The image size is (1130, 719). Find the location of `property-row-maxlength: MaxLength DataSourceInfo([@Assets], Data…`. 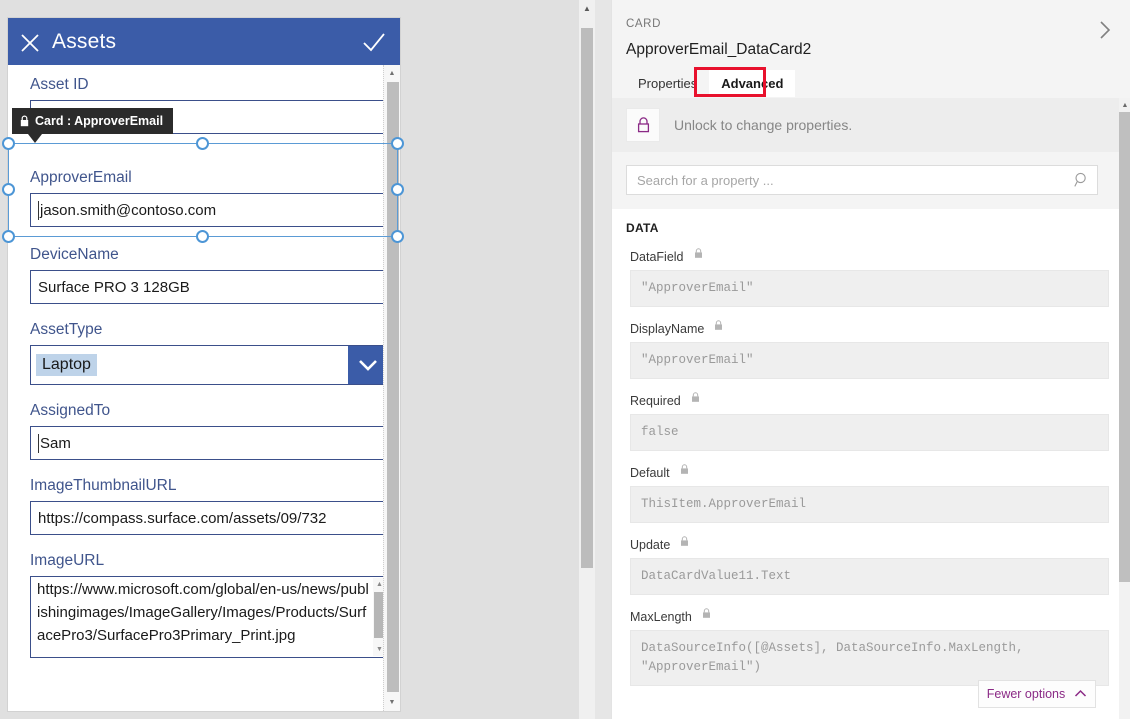

property-row-maxlength: MaxLength DataSourceInfo([@Assets], Data… is located at coordinates (871, 640).